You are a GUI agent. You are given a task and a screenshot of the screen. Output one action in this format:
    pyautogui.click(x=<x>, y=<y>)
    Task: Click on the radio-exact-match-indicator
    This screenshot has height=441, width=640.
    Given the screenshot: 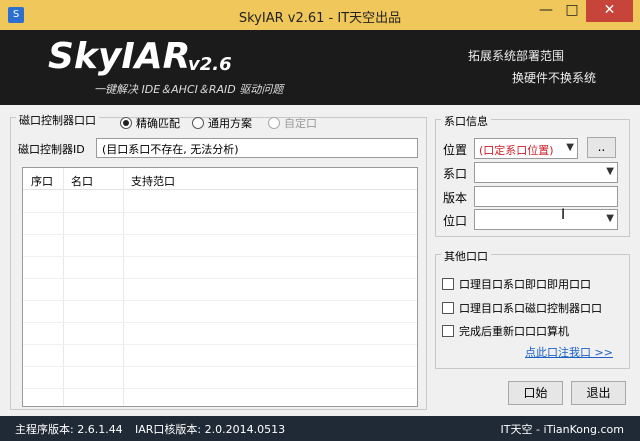 What is the action you would take?
    pyautogui.click(x=126, y=123)
    